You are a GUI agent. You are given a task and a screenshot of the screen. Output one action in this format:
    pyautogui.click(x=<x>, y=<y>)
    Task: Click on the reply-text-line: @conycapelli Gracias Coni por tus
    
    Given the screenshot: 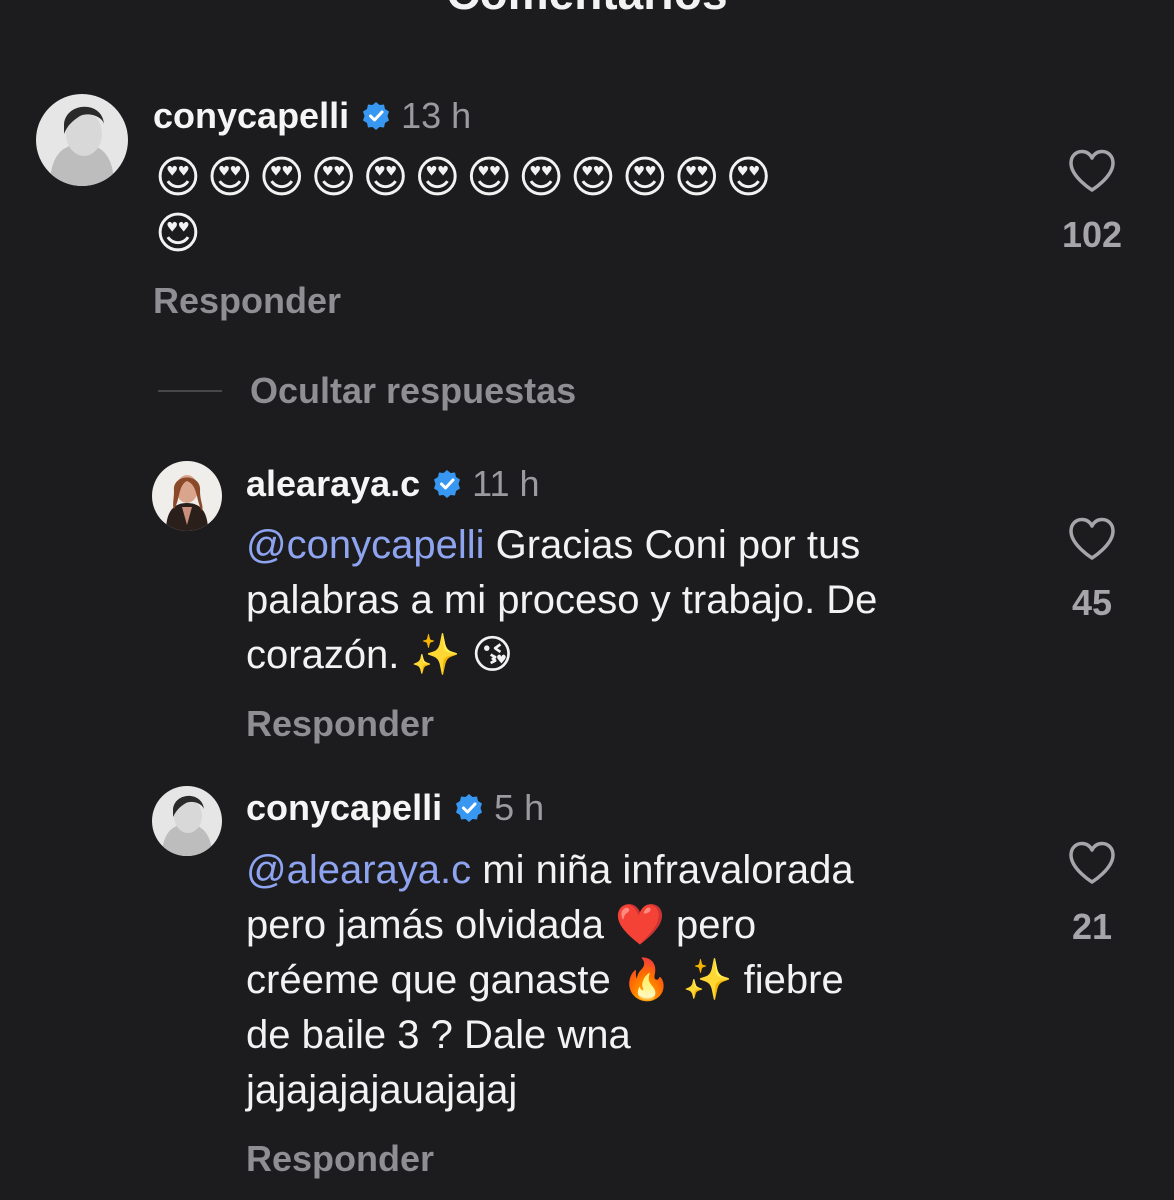 What is the action you would take?
    pyautogui.click(x=561, y=545)
    